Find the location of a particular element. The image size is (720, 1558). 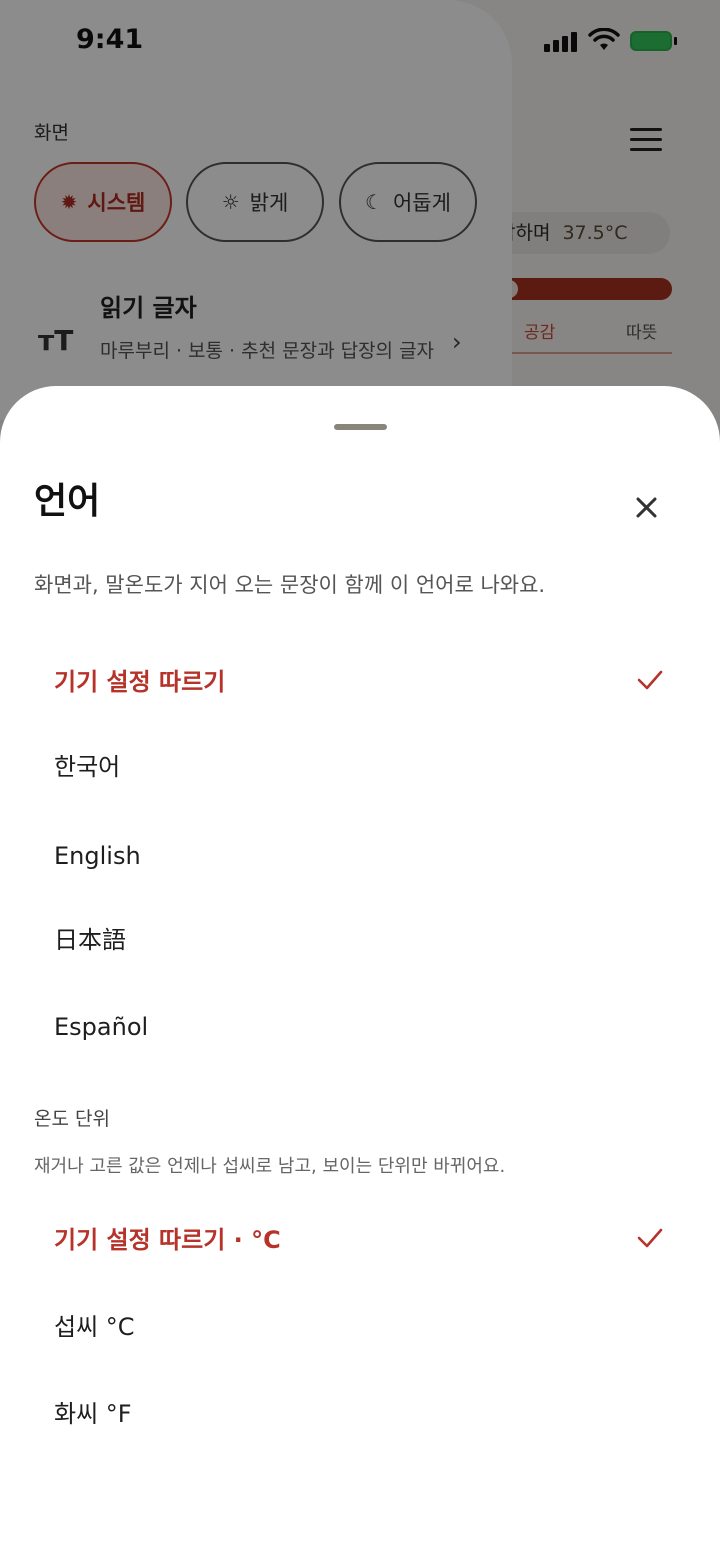

option-label: English is located at coordinates (97, 856).